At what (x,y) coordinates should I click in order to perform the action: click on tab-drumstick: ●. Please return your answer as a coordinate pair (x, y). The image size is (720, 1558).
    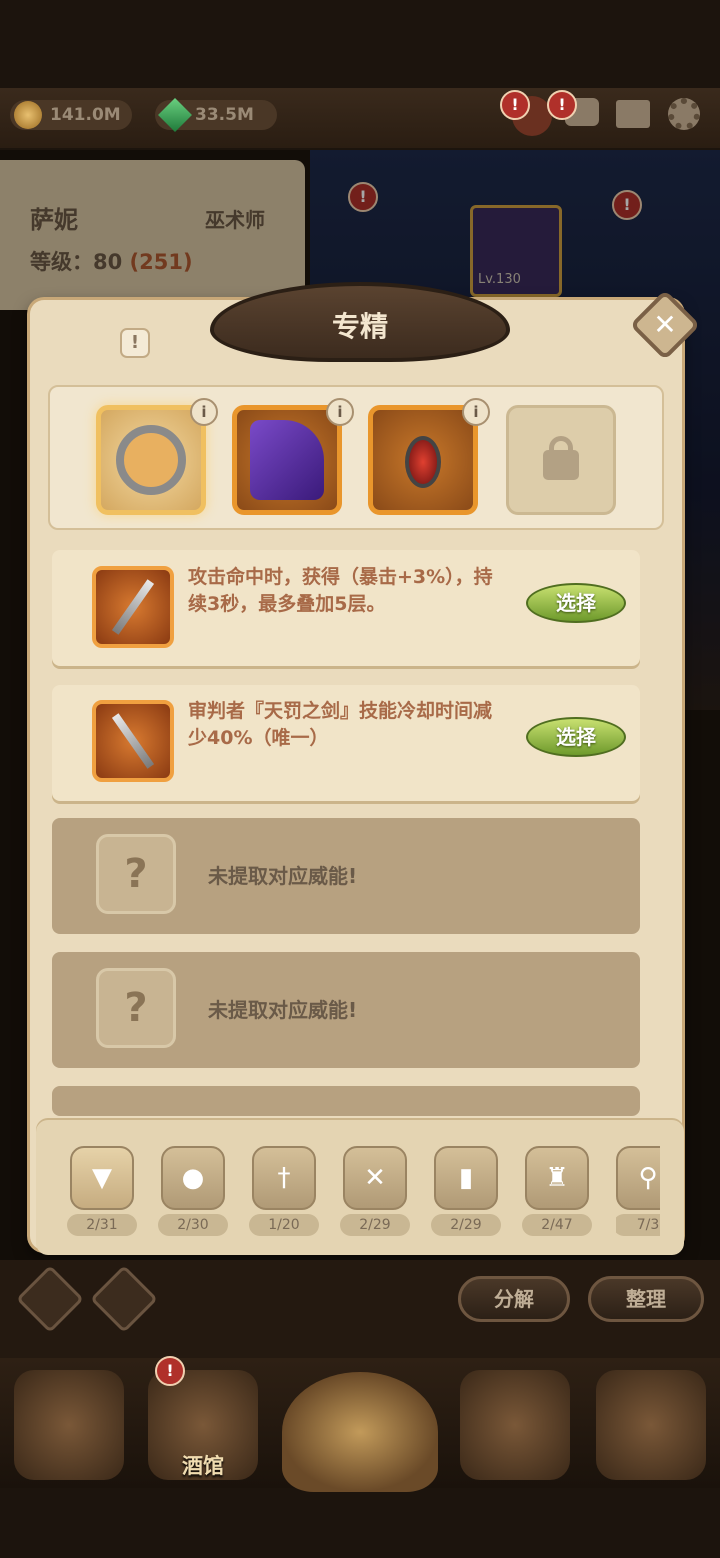
    Looking at the image, I should click on (193, 1178).